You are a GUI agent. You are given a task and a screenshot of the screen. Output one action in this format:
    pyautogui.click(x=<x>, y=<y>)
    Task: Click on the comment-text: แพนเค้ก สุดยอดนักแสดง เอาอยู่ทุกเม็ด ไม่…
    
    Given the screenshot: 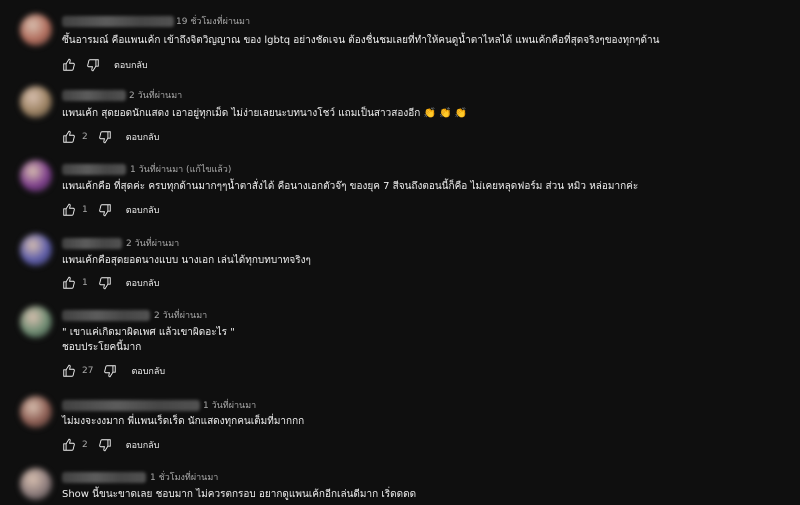 What is the action you would take?
    pyautogui.click(x=265, y=113)
    